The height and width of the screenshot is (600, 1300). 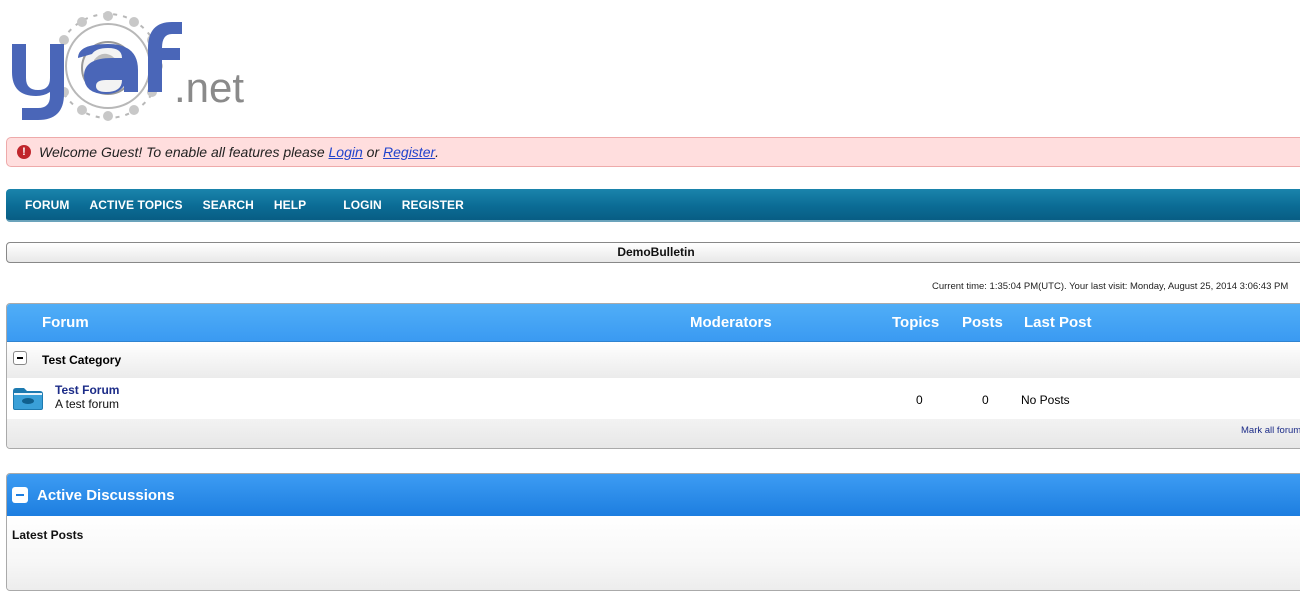 What do you see at coordinates (48, 535) in the screenshot?
I see `latest-posts-label: Latest Posts` at bounding box center [48, 535].